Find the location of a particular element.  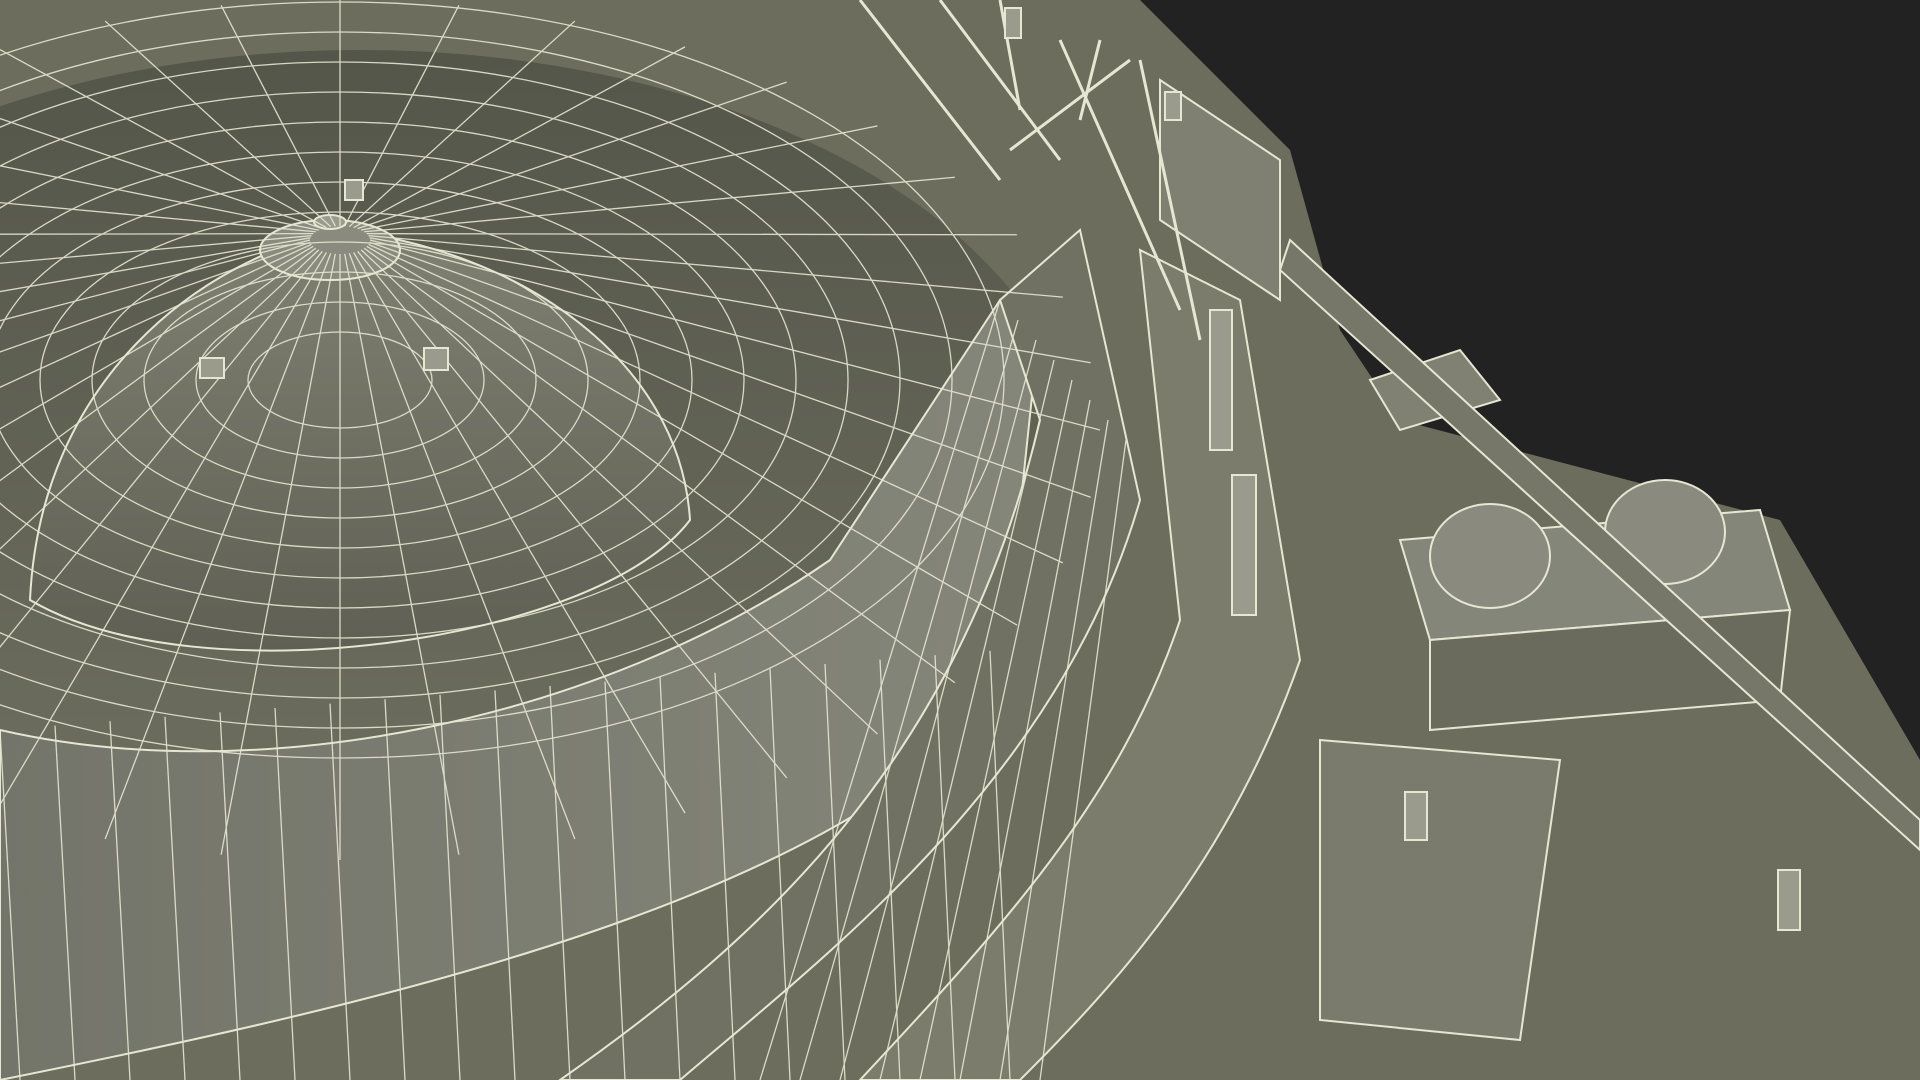

lower-block is located at coordinates (1440, 890).